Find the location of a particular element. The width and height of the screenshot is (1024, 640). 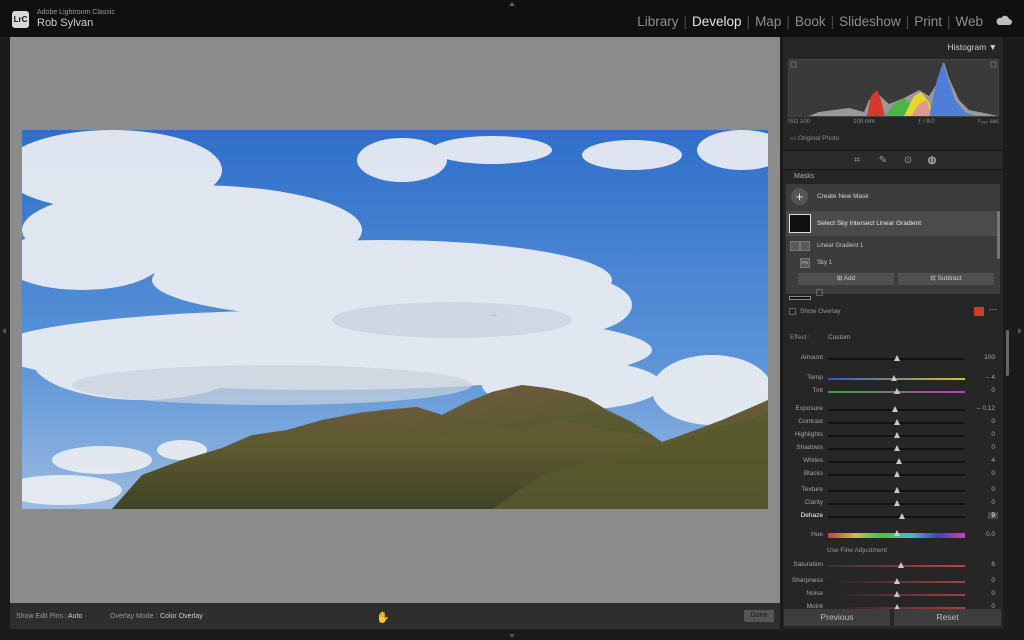

saturation-slider-thumb is located at coordinates (900, 565).